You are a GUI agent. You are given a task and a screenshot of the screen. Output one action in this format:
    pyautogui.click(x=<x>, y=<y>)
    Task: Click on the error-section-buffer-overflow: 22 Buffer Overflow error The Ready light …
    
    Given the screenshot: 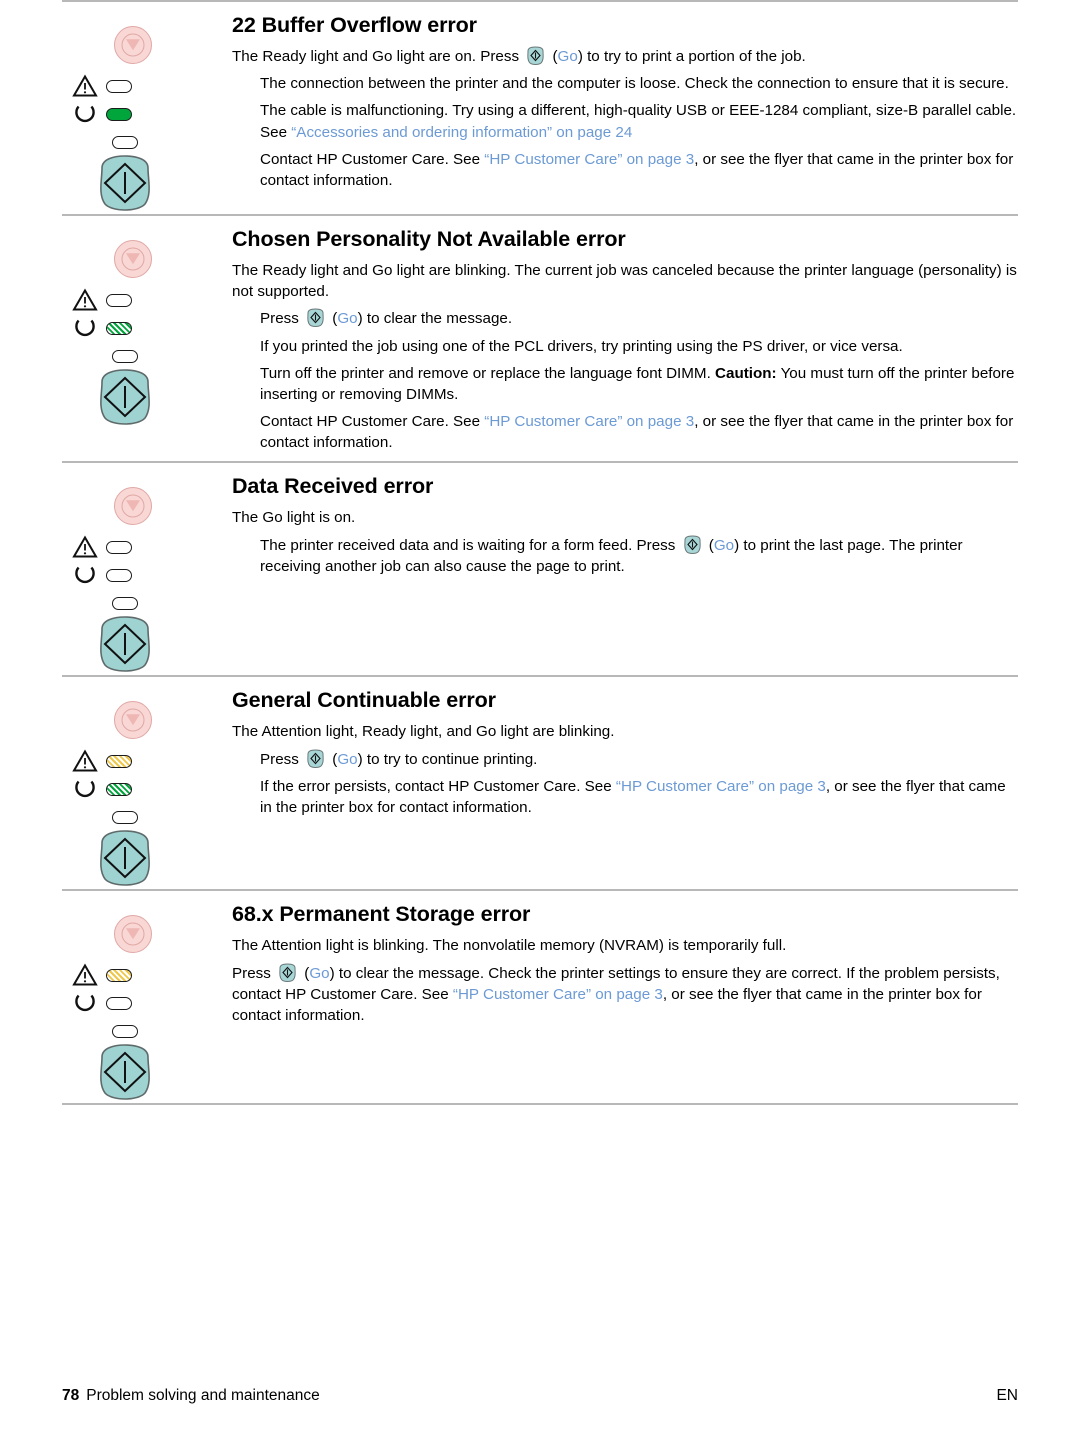 What is the action you would take?
    pyautogui.click(x=540, y=108)
    